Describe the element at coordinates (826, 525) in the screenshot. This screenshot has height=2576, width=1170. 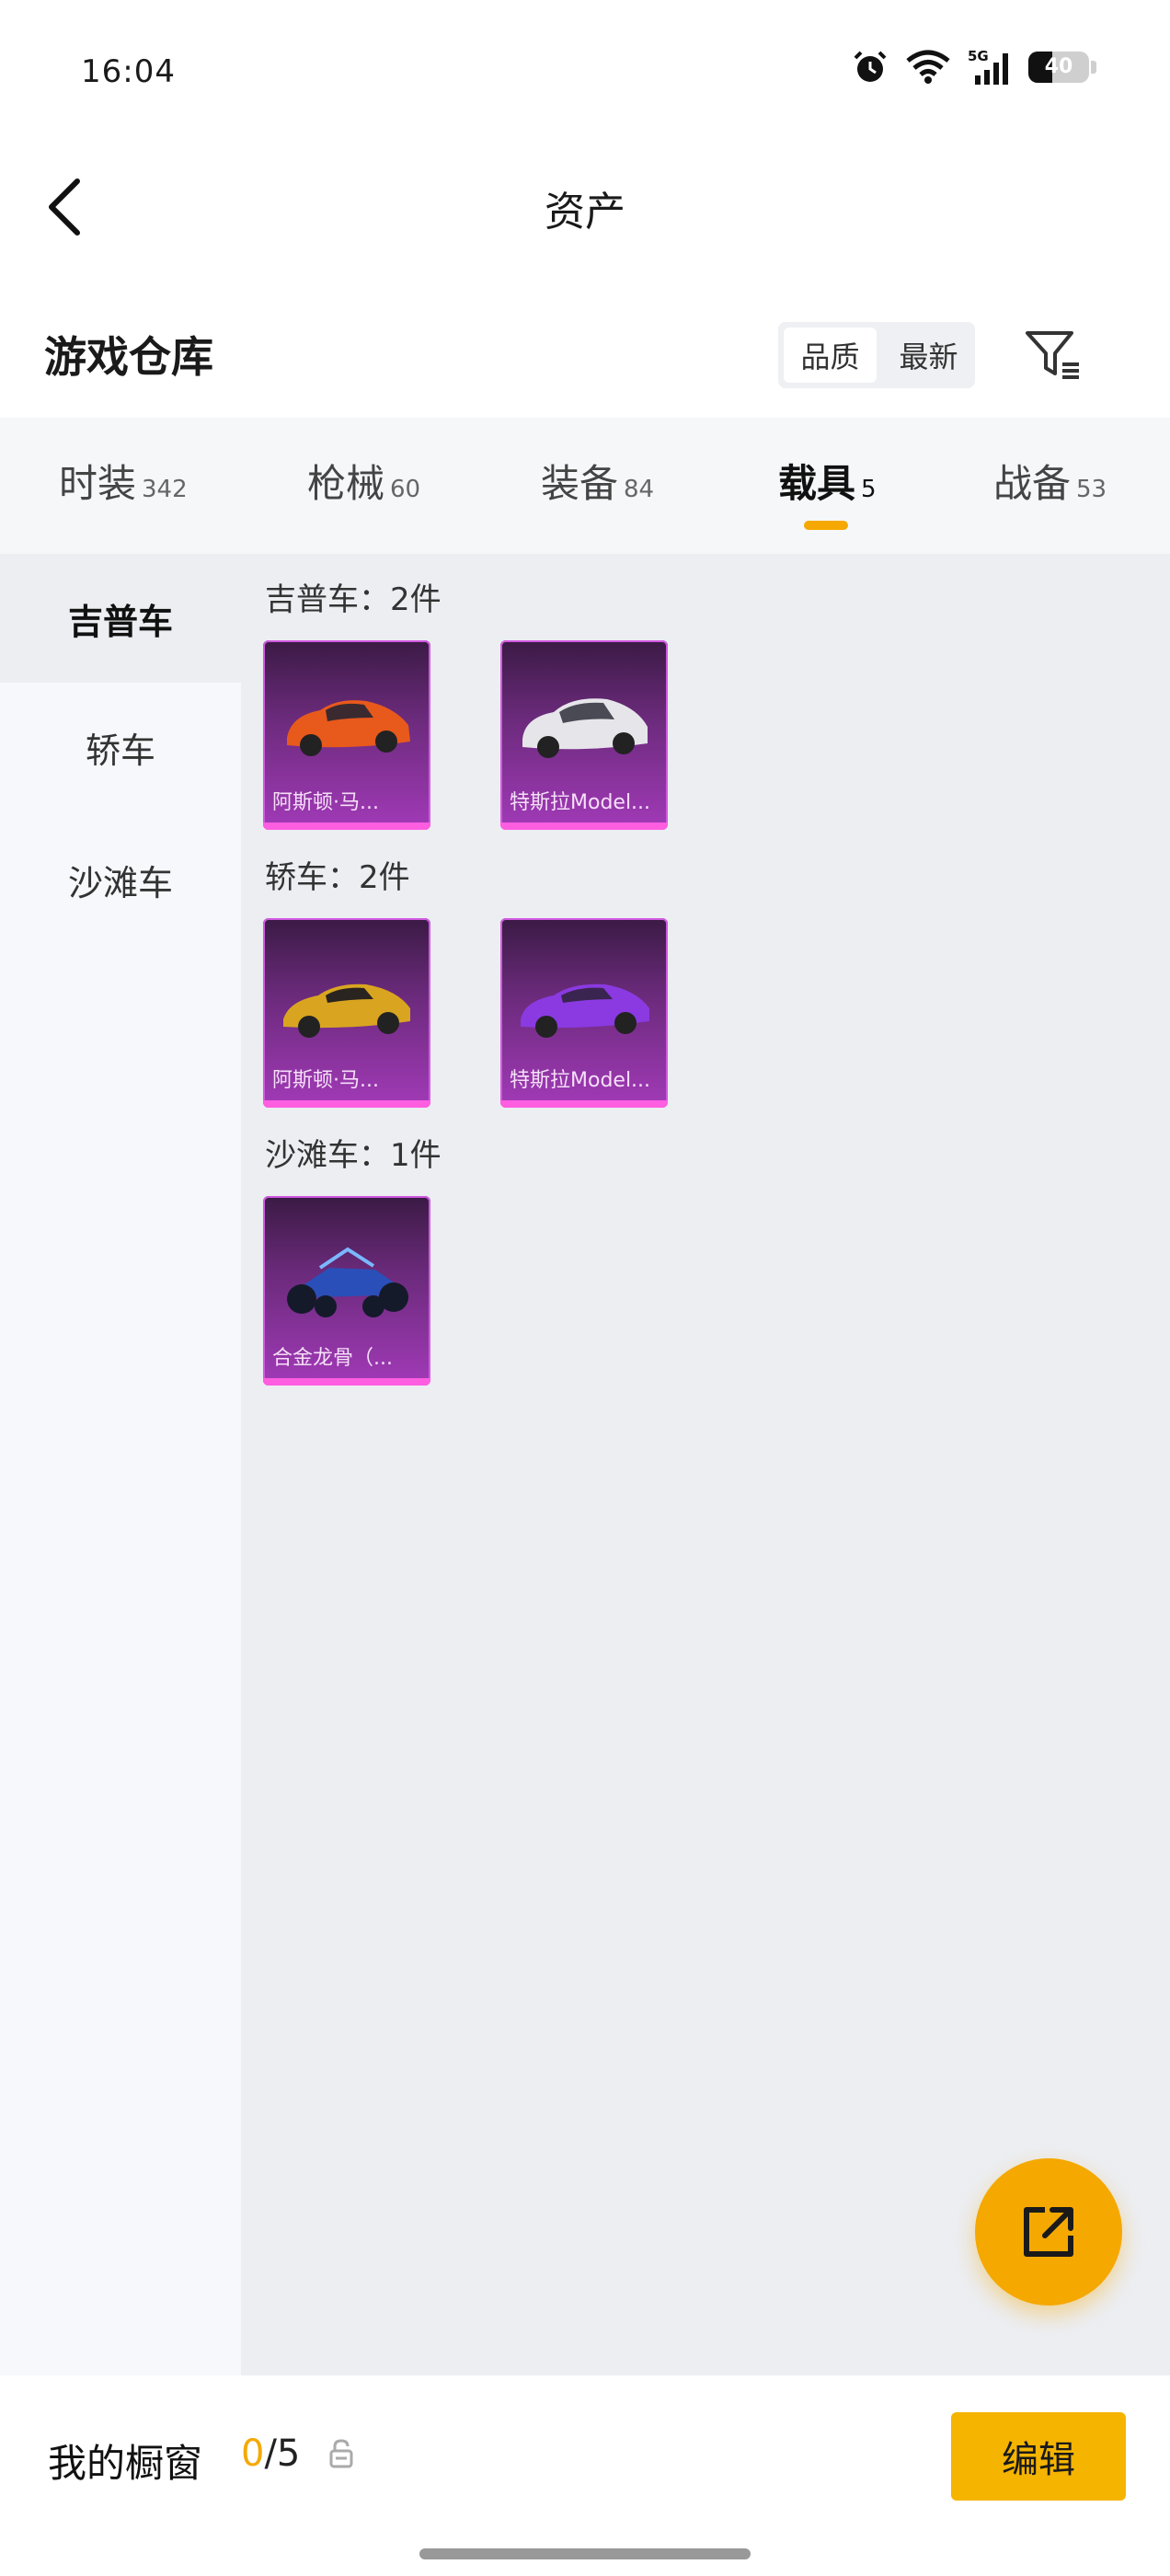
I see `tab-active-indicator` at that location.